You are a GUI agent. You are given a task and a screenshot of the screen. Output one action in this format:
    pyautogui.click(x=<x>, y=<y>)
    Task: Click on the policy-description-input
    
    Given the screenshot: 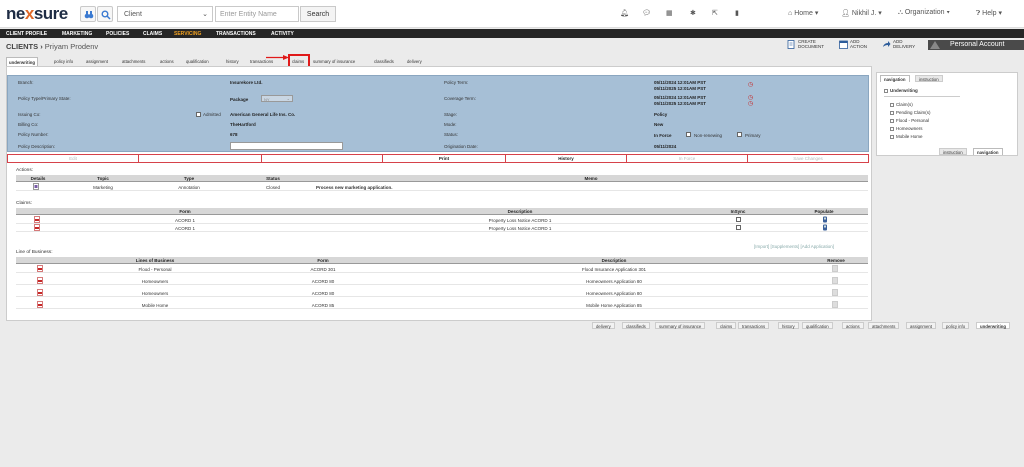 What is the action you would take?
    pyautogui.click(x=286, y=146)
    